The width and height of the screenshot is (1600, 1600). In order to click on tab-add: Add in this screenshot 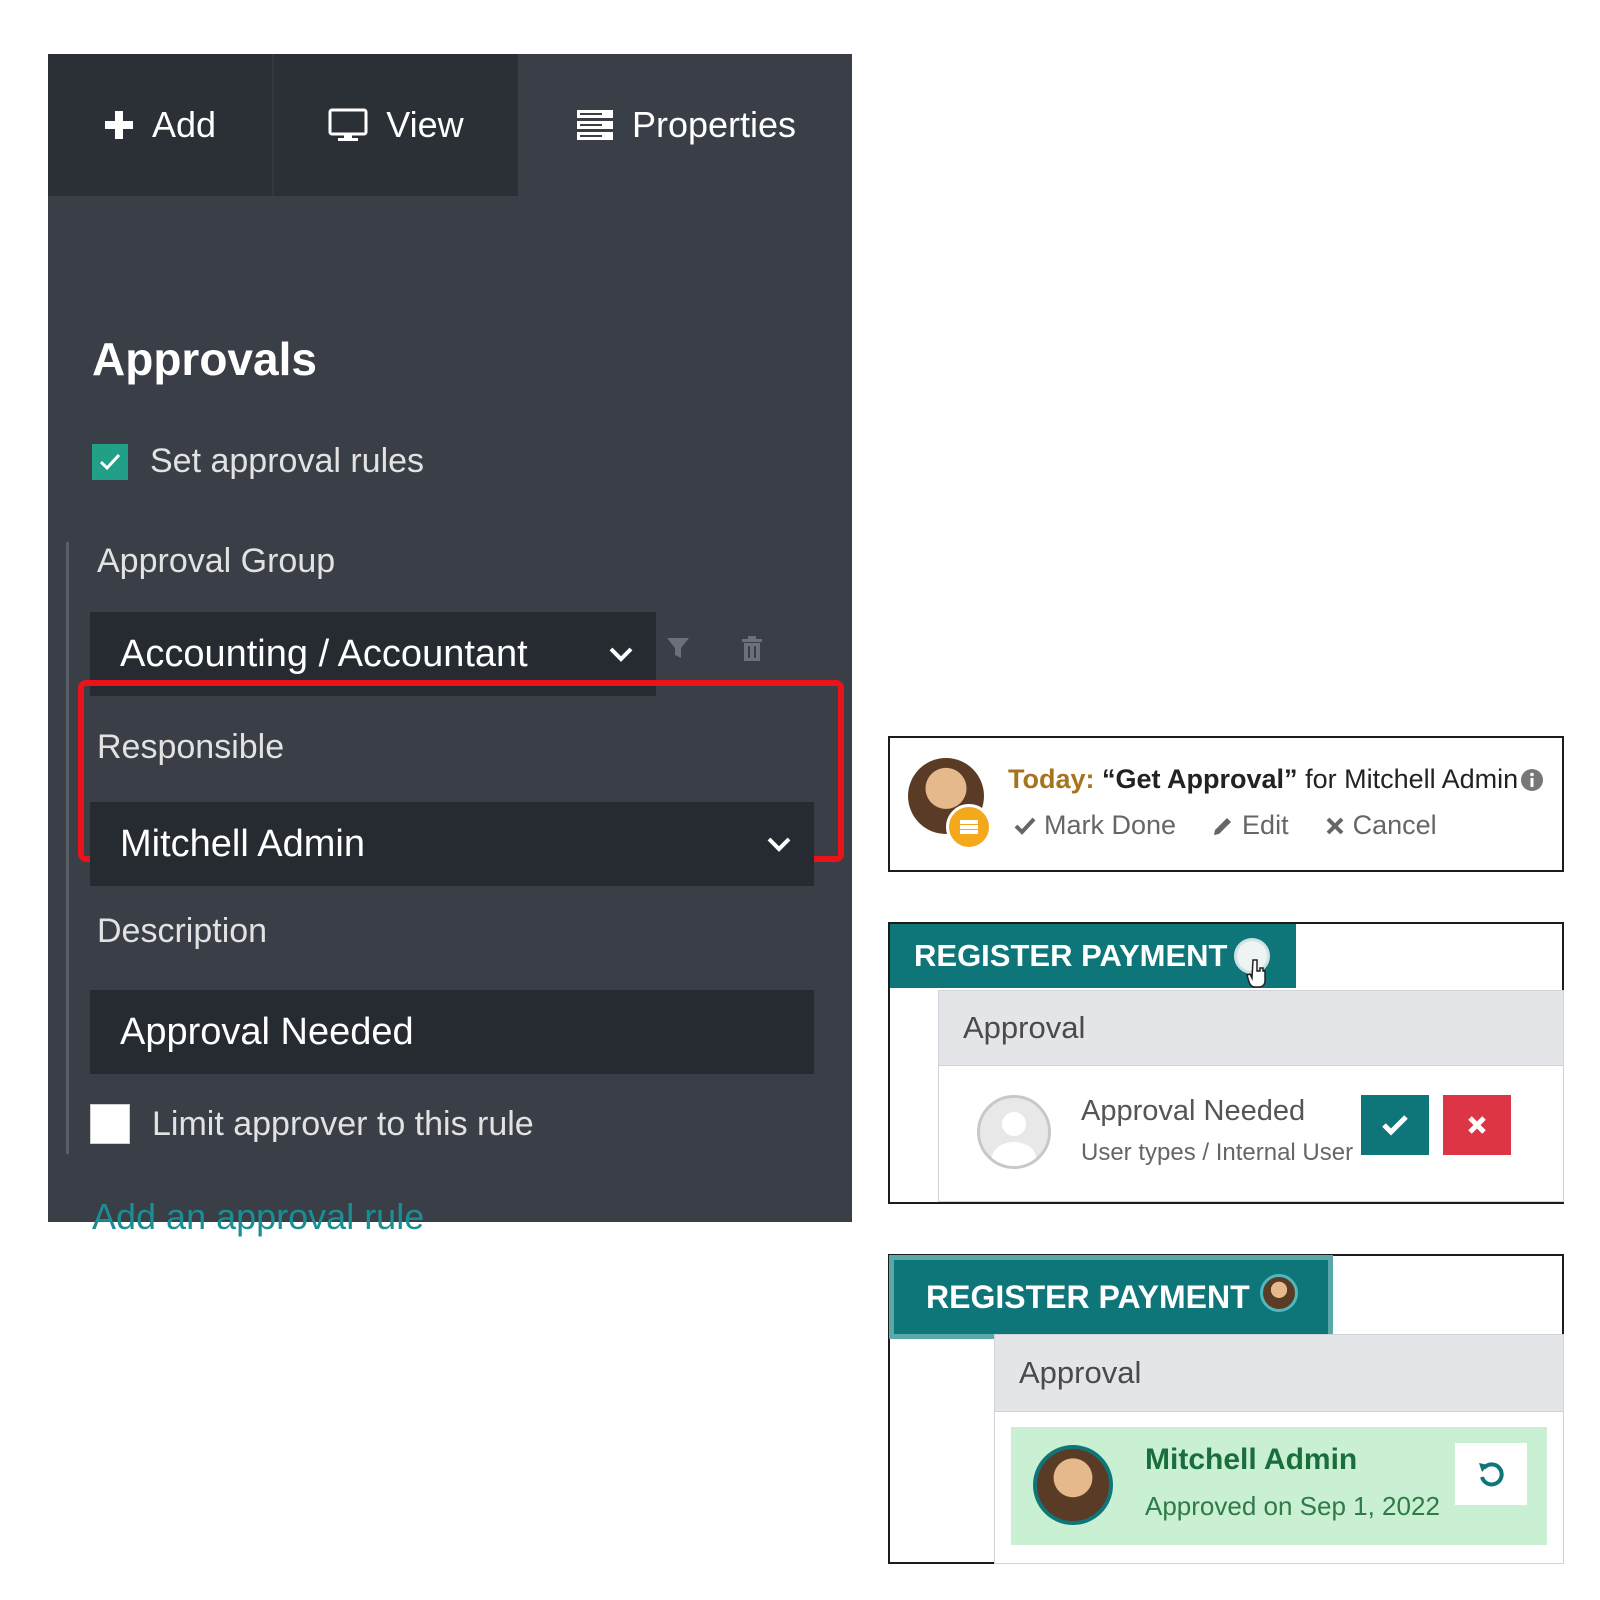, I will do `click(161, 125)`.